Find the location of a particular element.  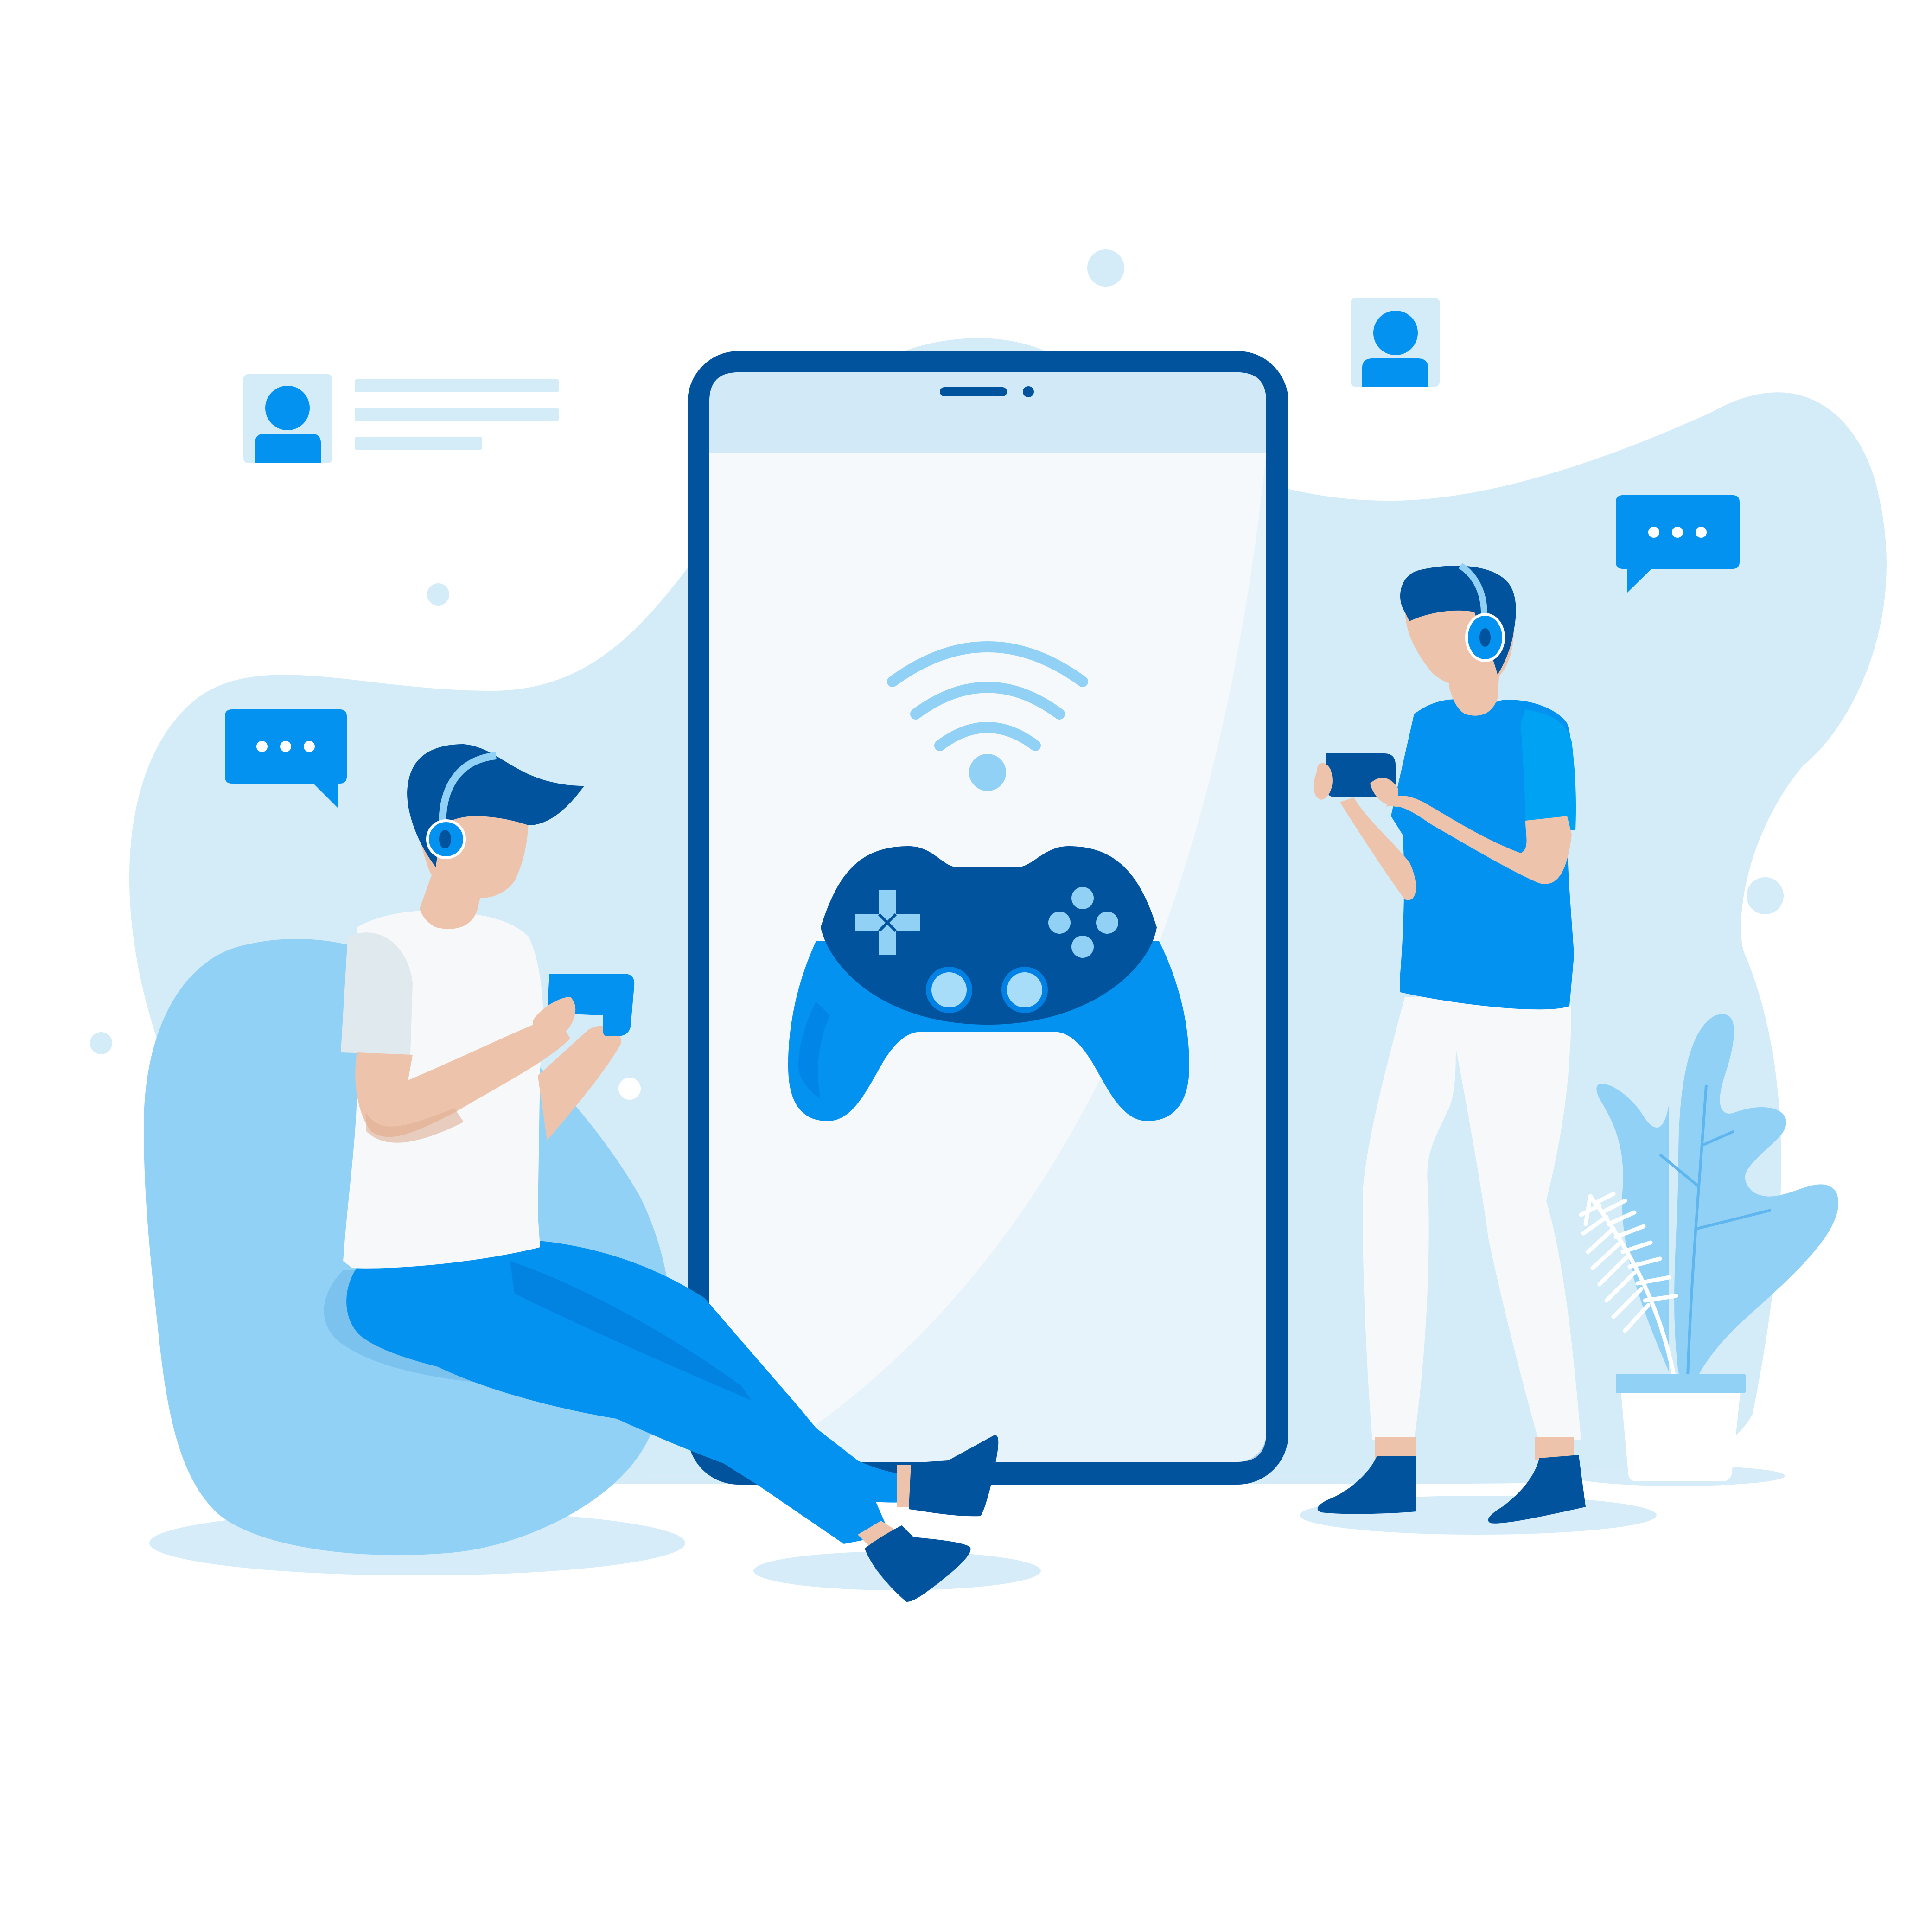

phone-speaker is located at coordinates (973, 391).